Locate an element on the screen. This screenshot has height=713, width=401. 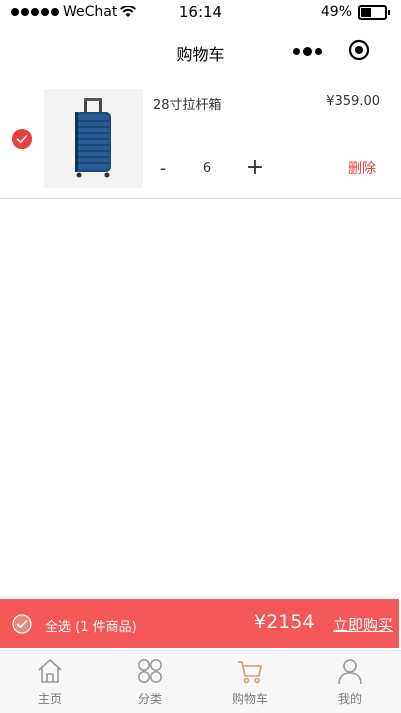
product-image is located at coordinates (93, 138).